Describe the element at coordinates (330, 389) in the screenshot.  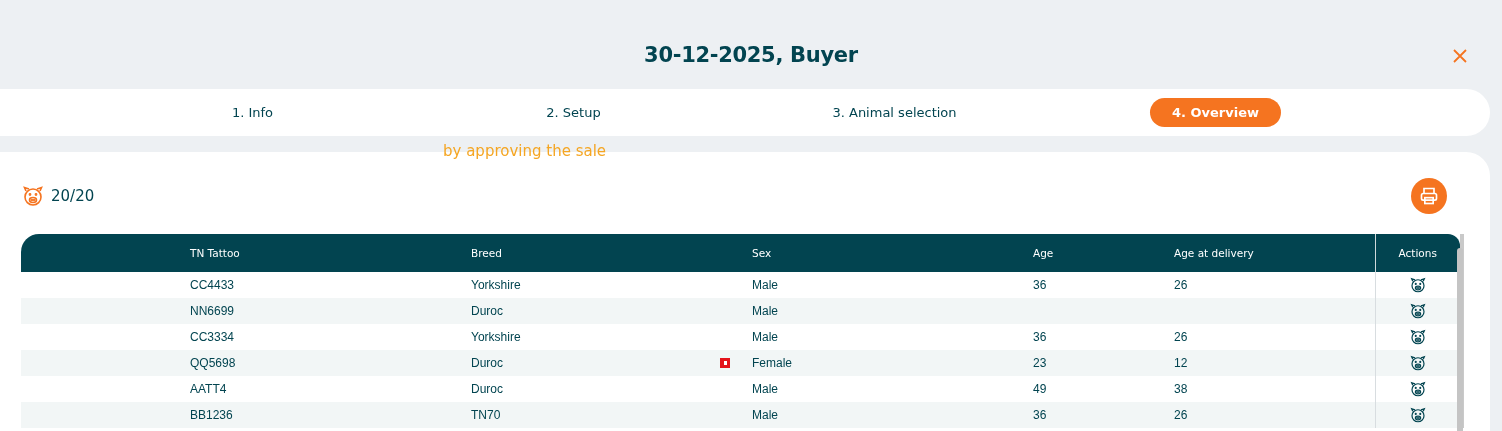
I see `table-cell: AATT4` at that location.